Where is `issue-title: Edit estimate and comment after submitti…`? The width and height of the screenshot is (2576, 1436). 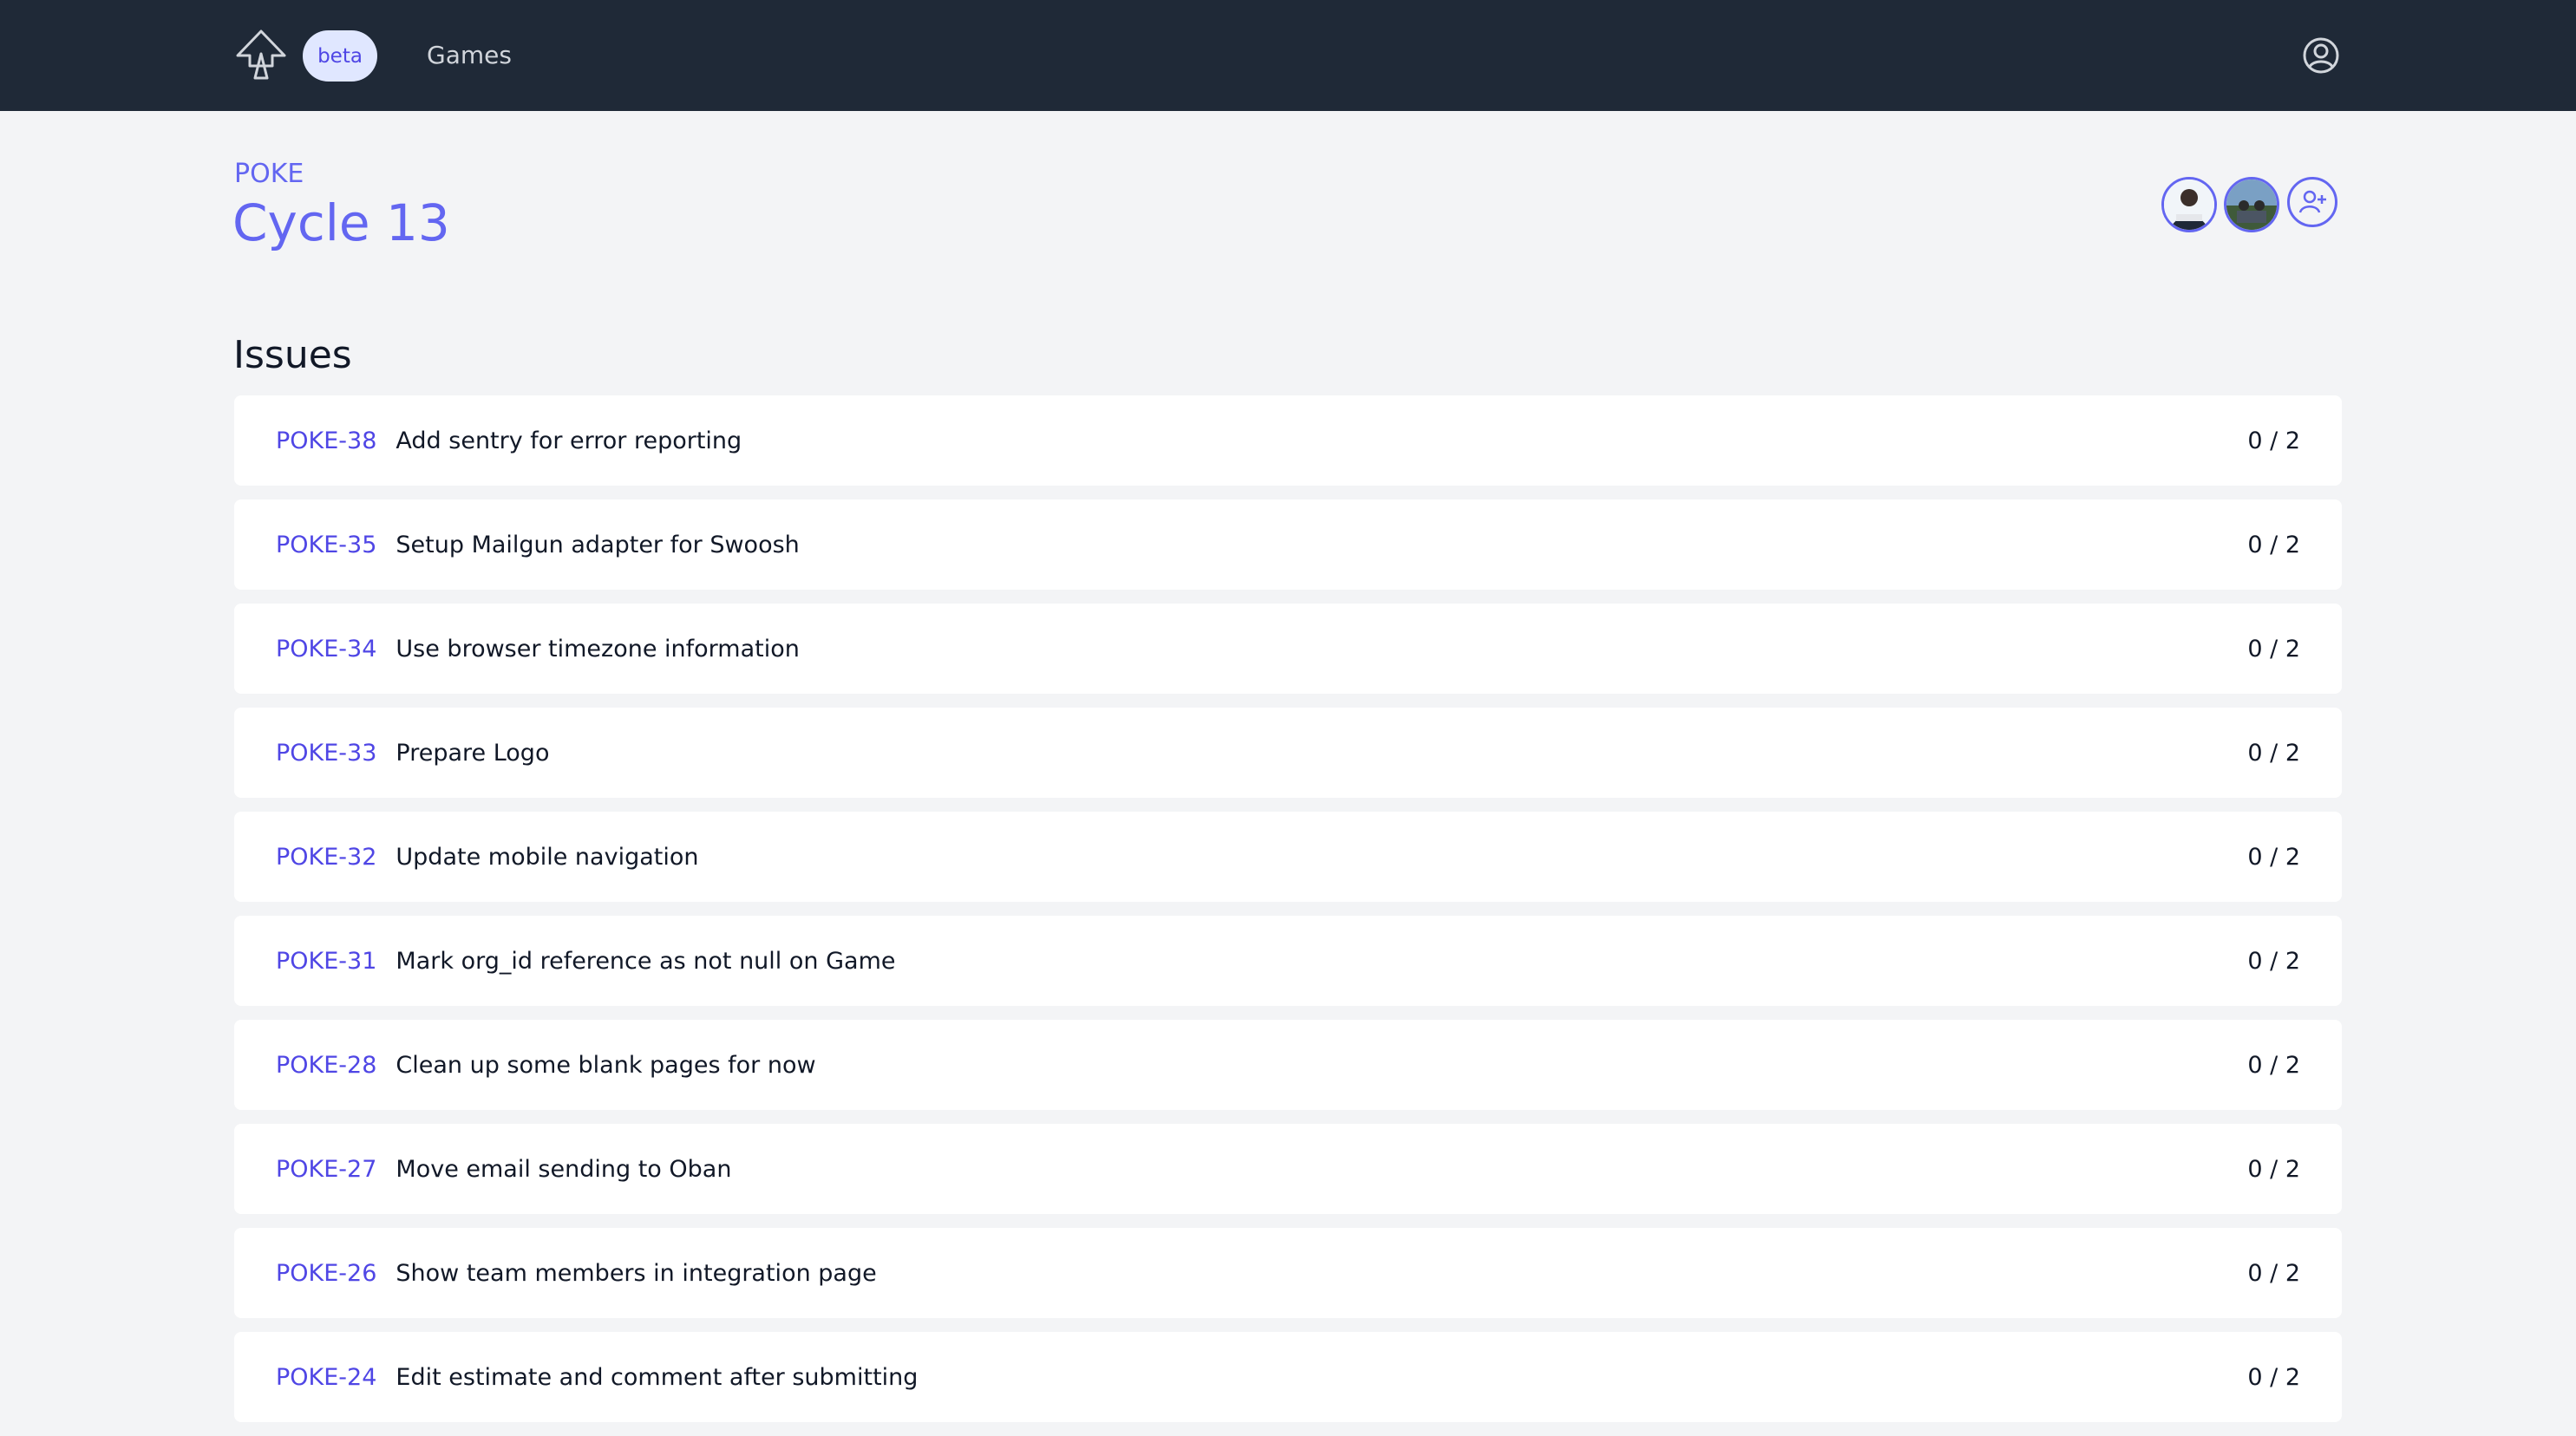
issue-title: Edit estimate and comment after submitti… is located at coordinates (657, 1377).